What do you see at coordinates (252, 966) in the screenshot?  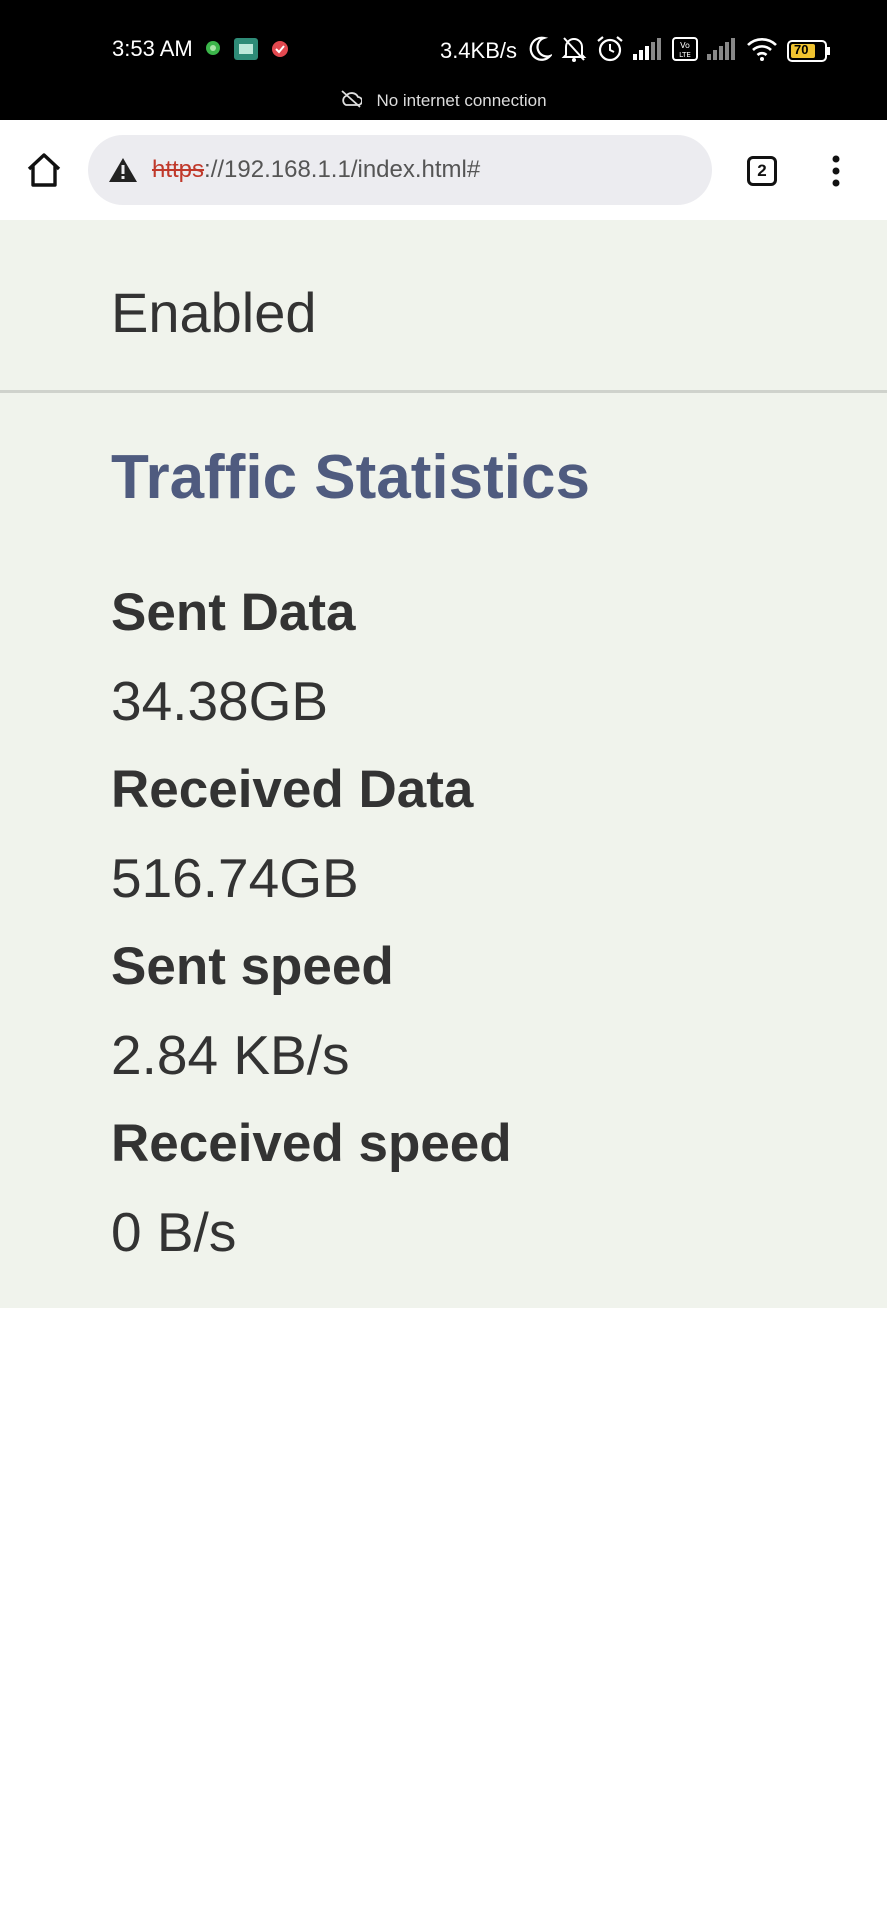 I see `sent-speed-label: Sent speed` at bounding box center [252, 966].